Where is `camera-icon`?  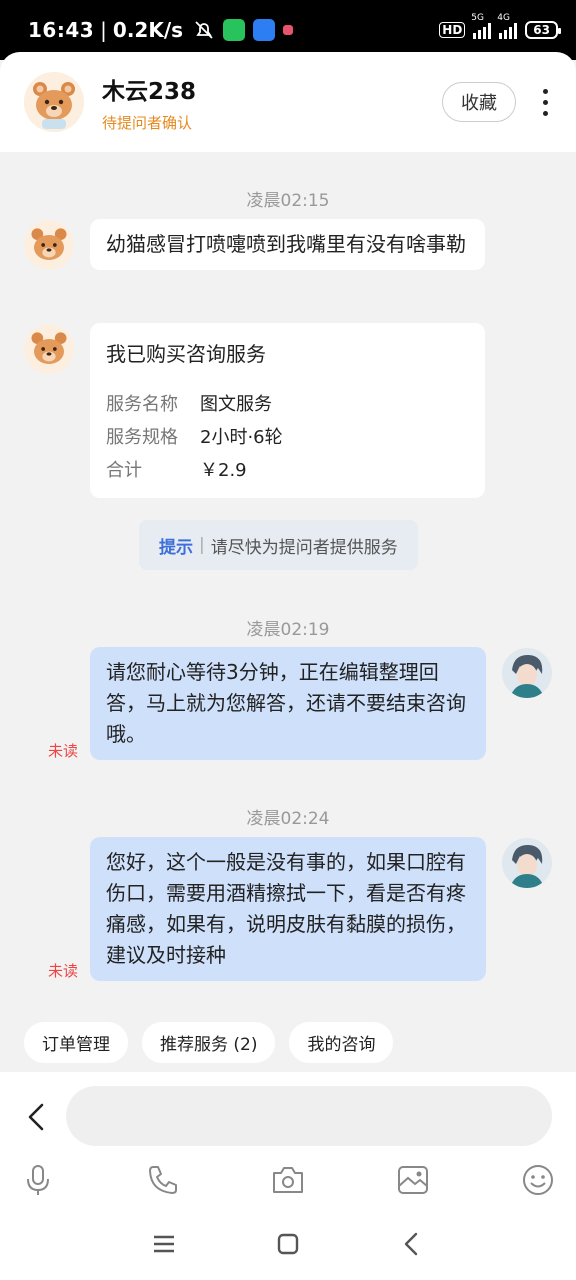
camera-icon is located at coordinates (288, 1180).